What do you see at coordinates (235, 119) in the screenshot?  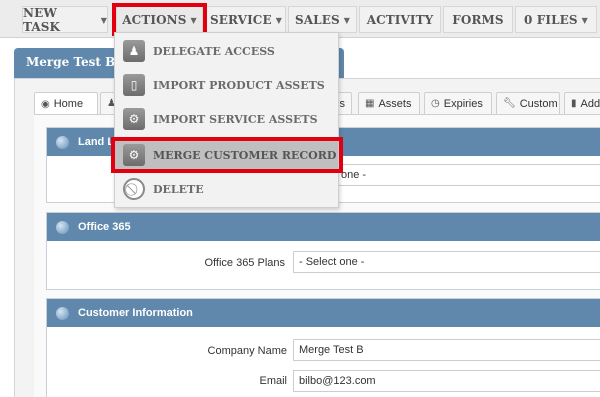 I see `menu-item-label: IMPORT SERVICE ASSETS` at bounding box center [235, 119].